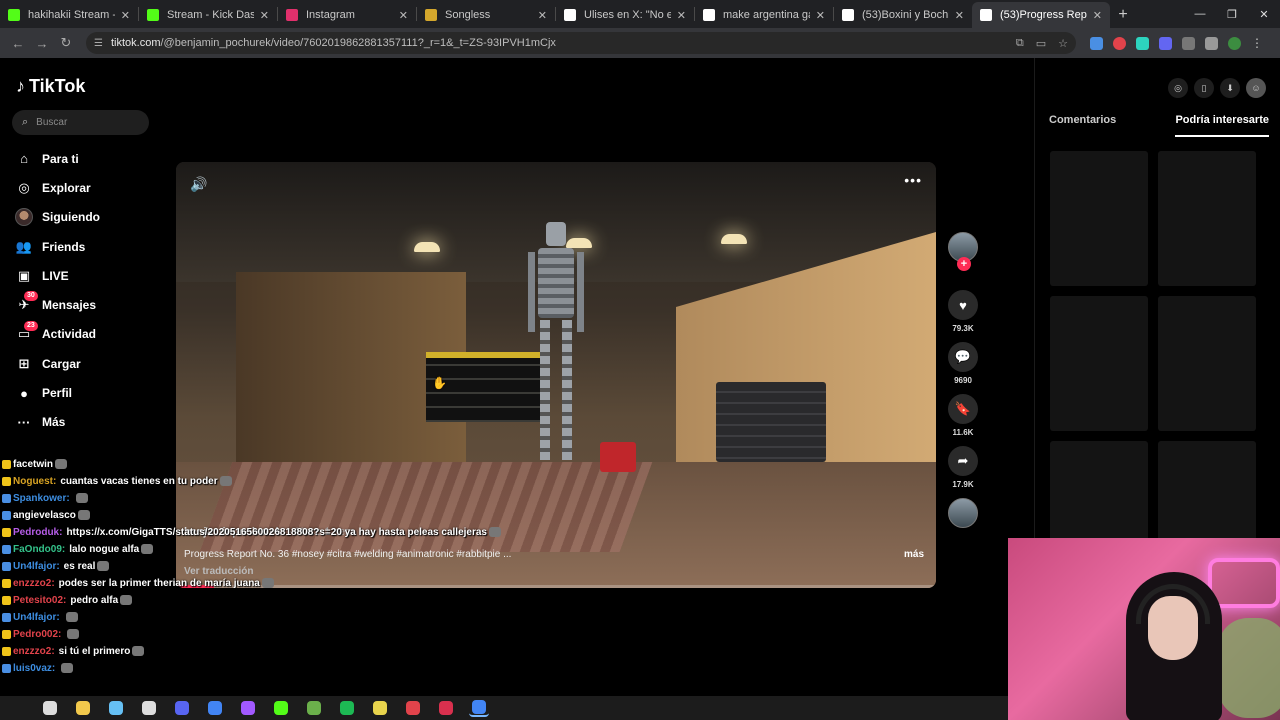  What do you see at coordinates (57, 392) in the screenshot?
I see `sidebar-item-perfil: ● Perfil` at bounding box center [57, 392].